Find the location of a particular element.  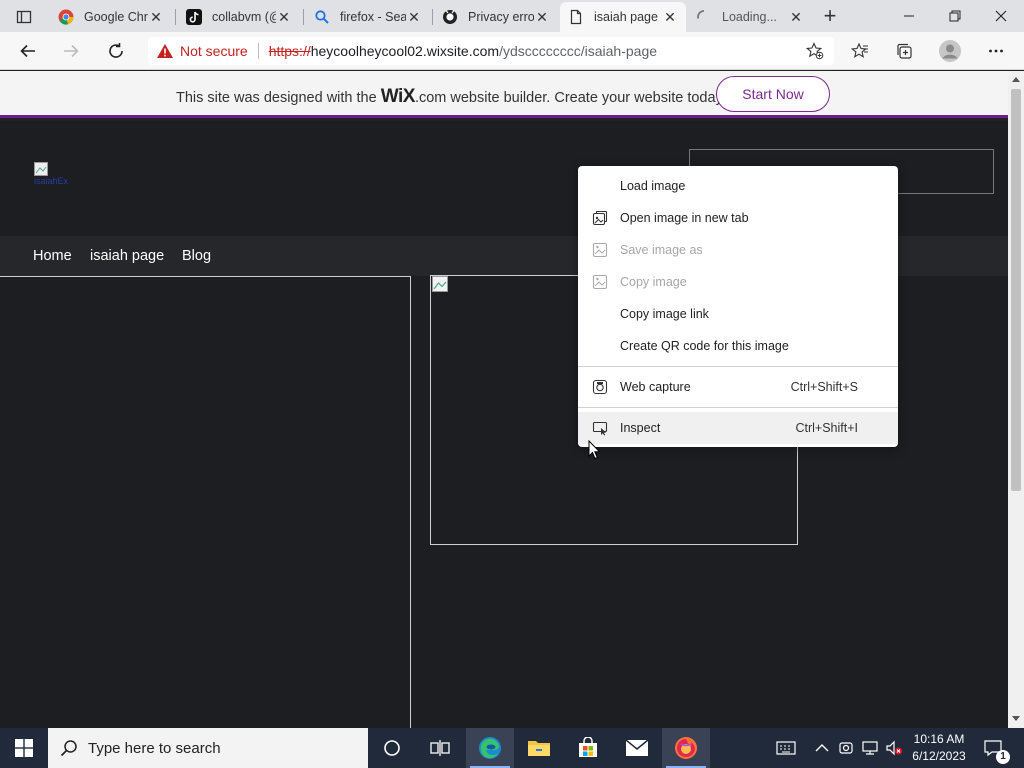

cortana-icon is located at coordinates (392, 748).